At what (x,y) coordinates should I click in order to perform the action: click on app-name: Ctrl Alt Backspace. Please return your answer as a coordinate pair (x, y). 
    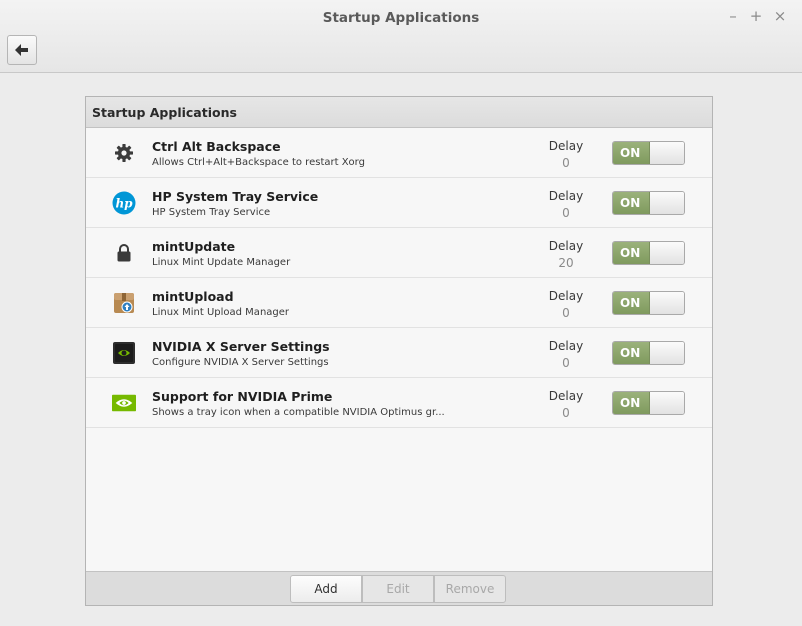
    Looking at the image, I should click on (216, 146).